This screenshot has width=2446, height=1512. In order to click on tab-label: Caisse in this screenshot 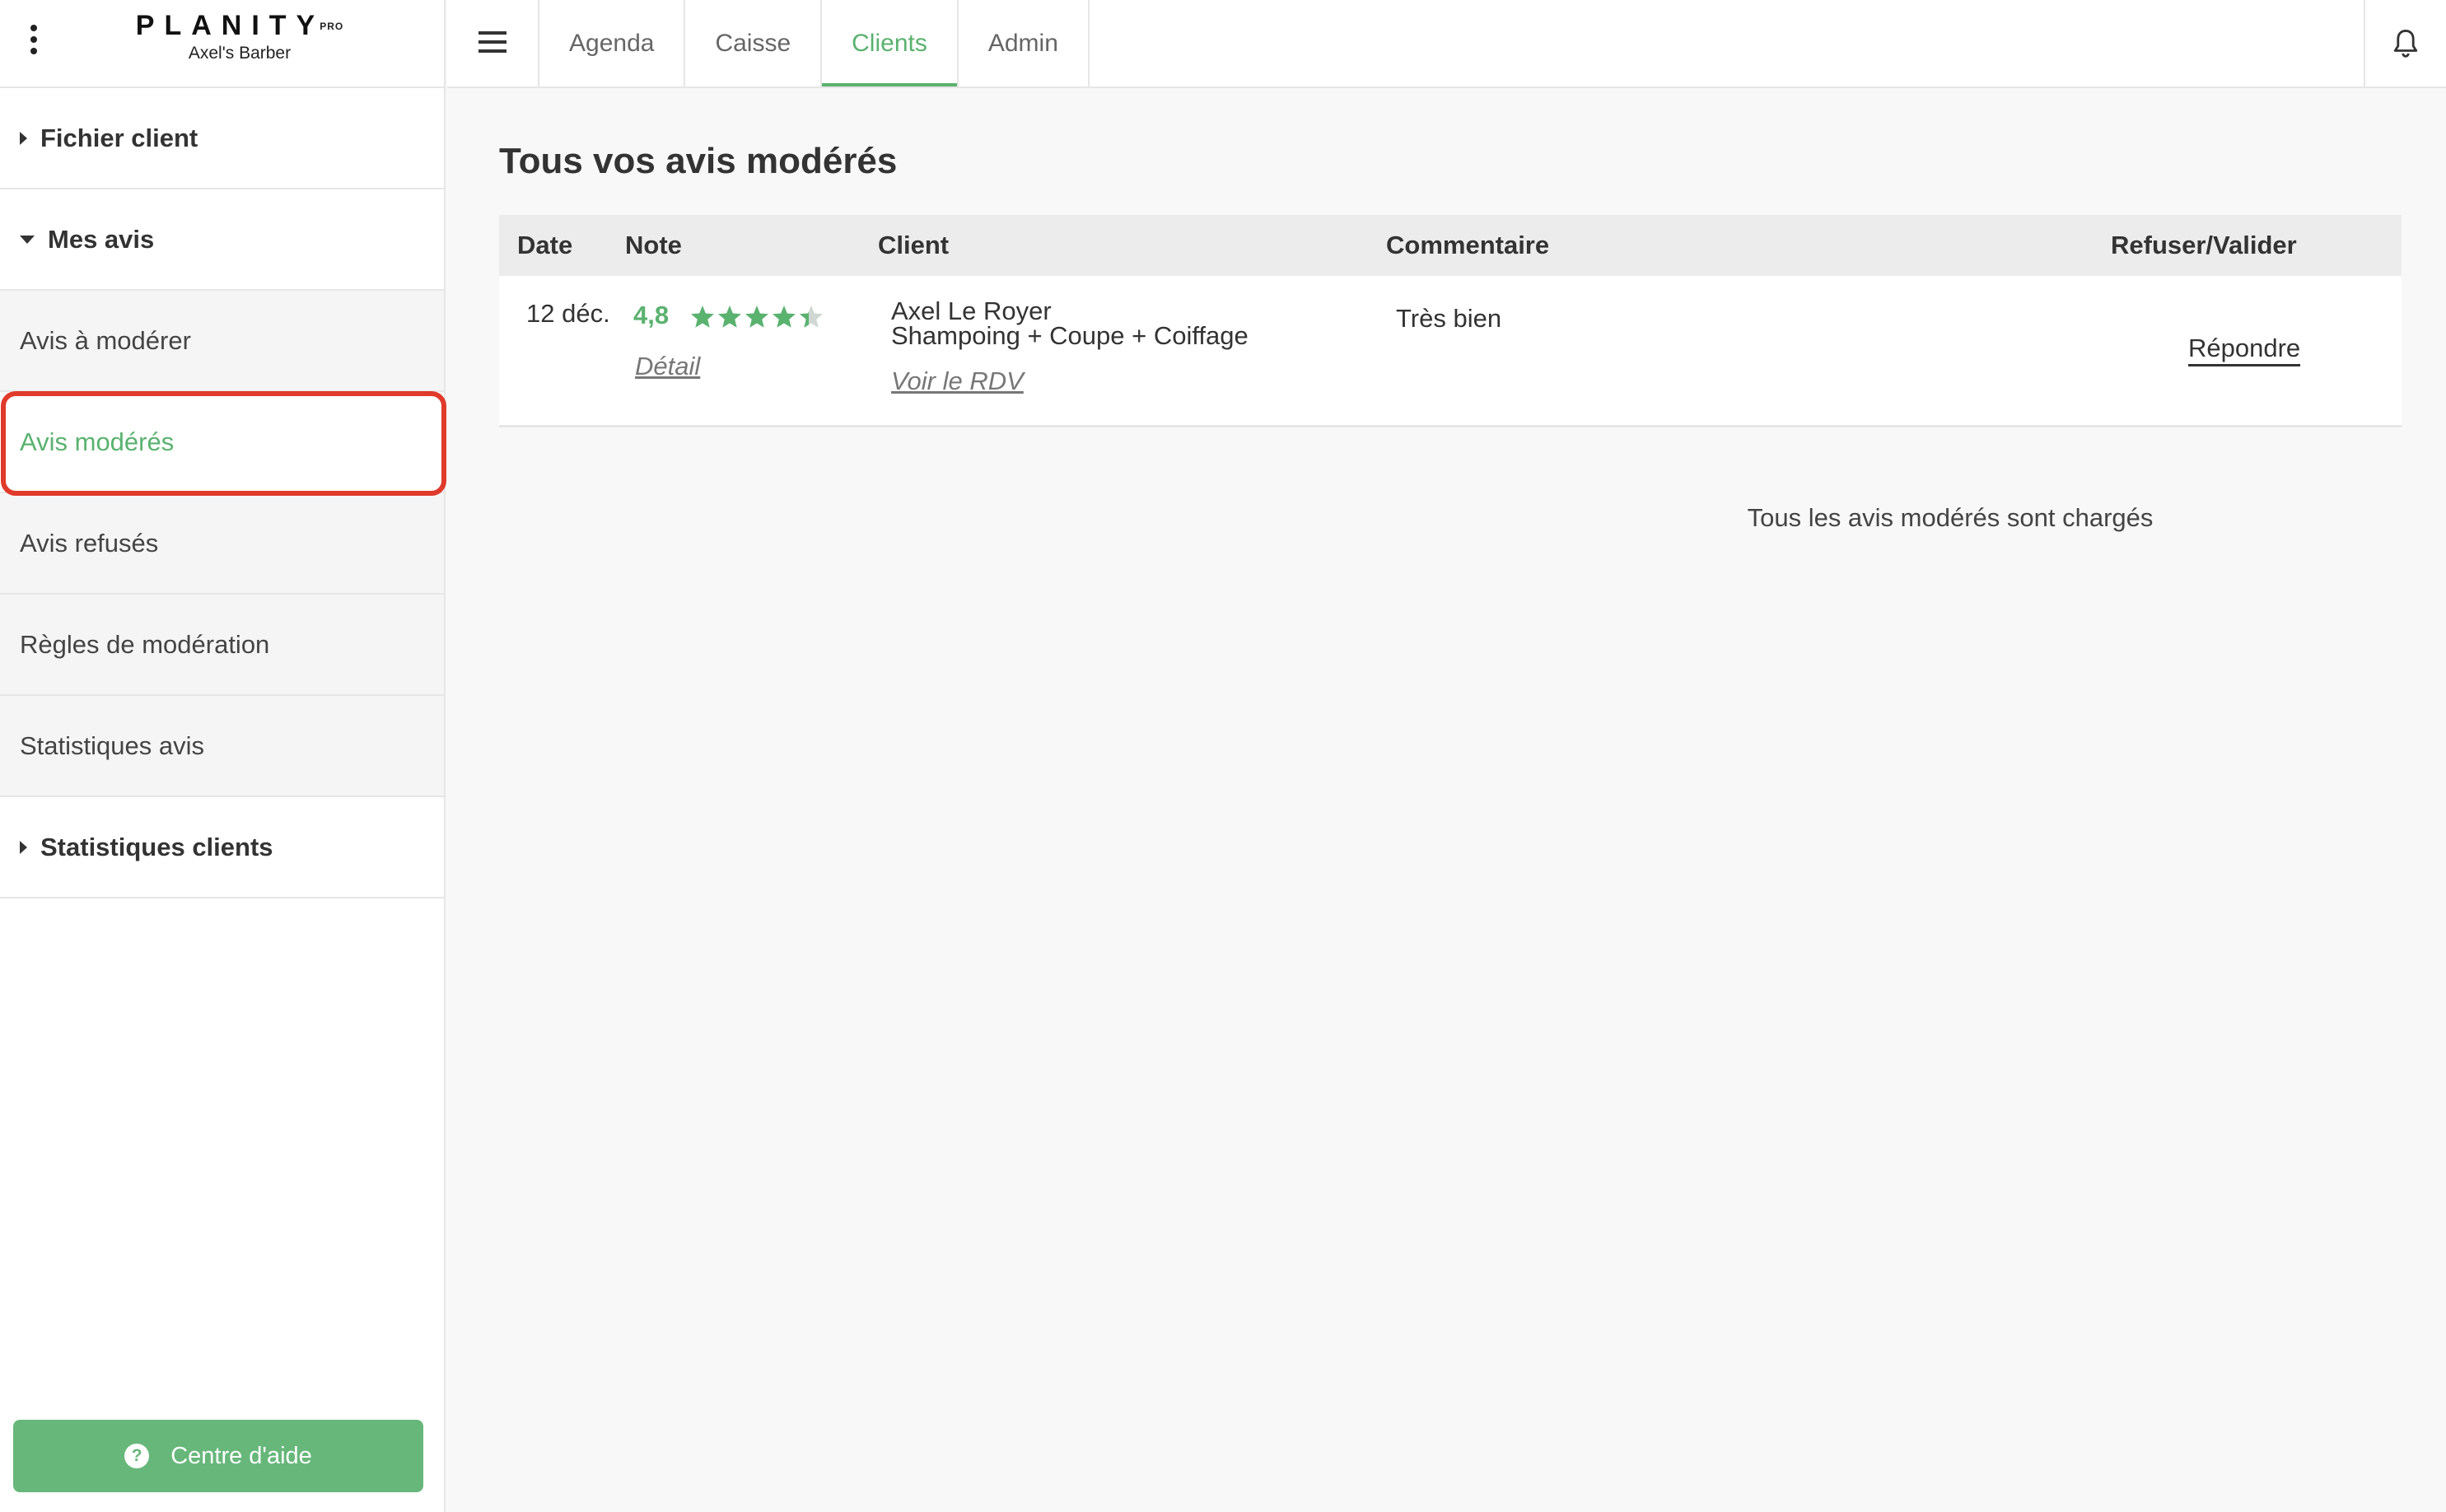, I will do `click(753, 43)`.